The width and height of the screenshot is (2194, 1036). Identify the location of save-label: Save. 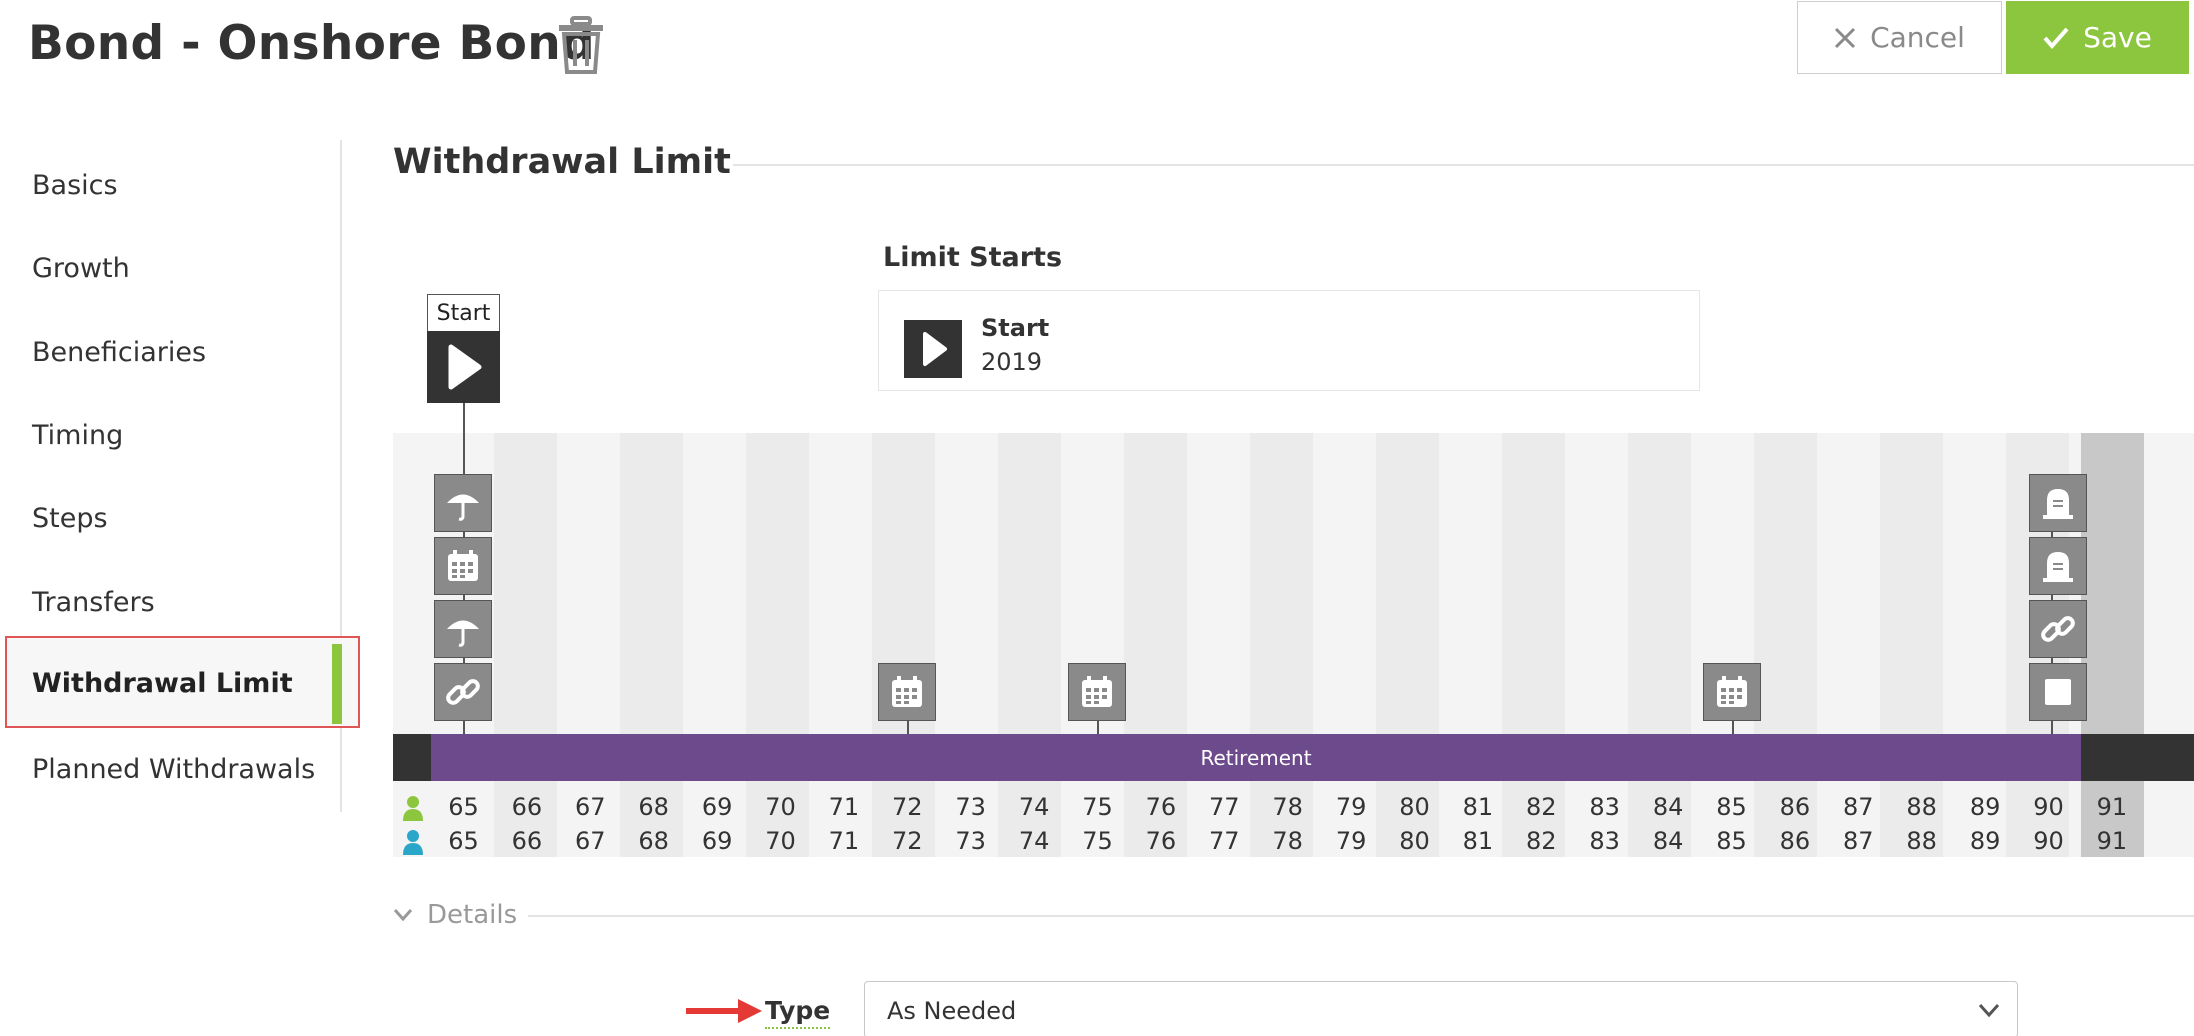
(2117, 37).